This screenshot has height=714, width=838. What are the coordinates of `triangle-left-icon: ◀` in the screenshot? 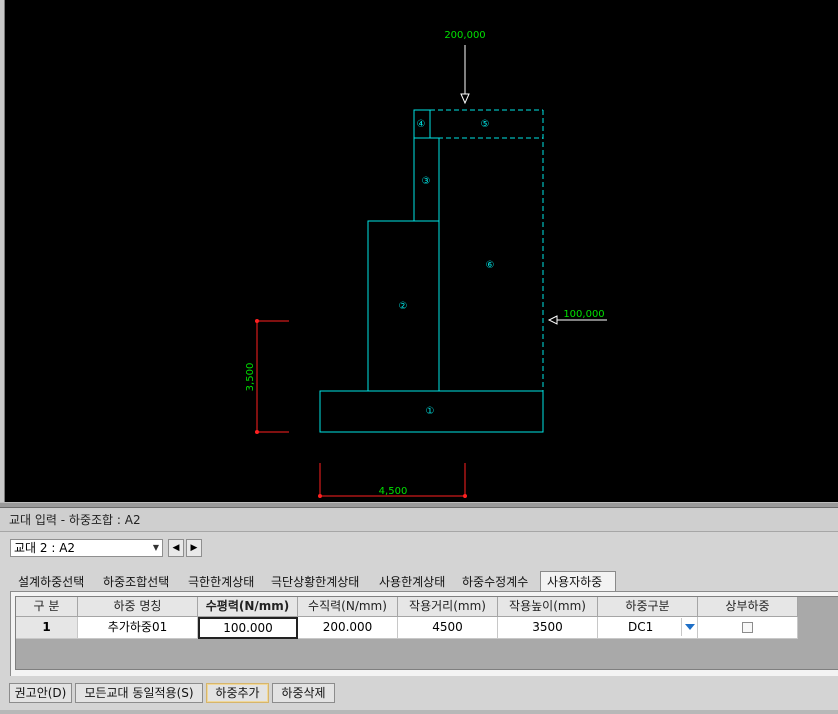 It's located at (176, 548).